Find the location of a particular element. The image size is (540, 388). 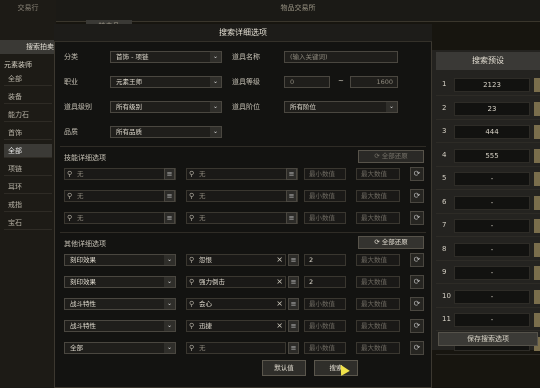

effect-search-input: ⚲ 会心 × is located at coordinates (236, 304).